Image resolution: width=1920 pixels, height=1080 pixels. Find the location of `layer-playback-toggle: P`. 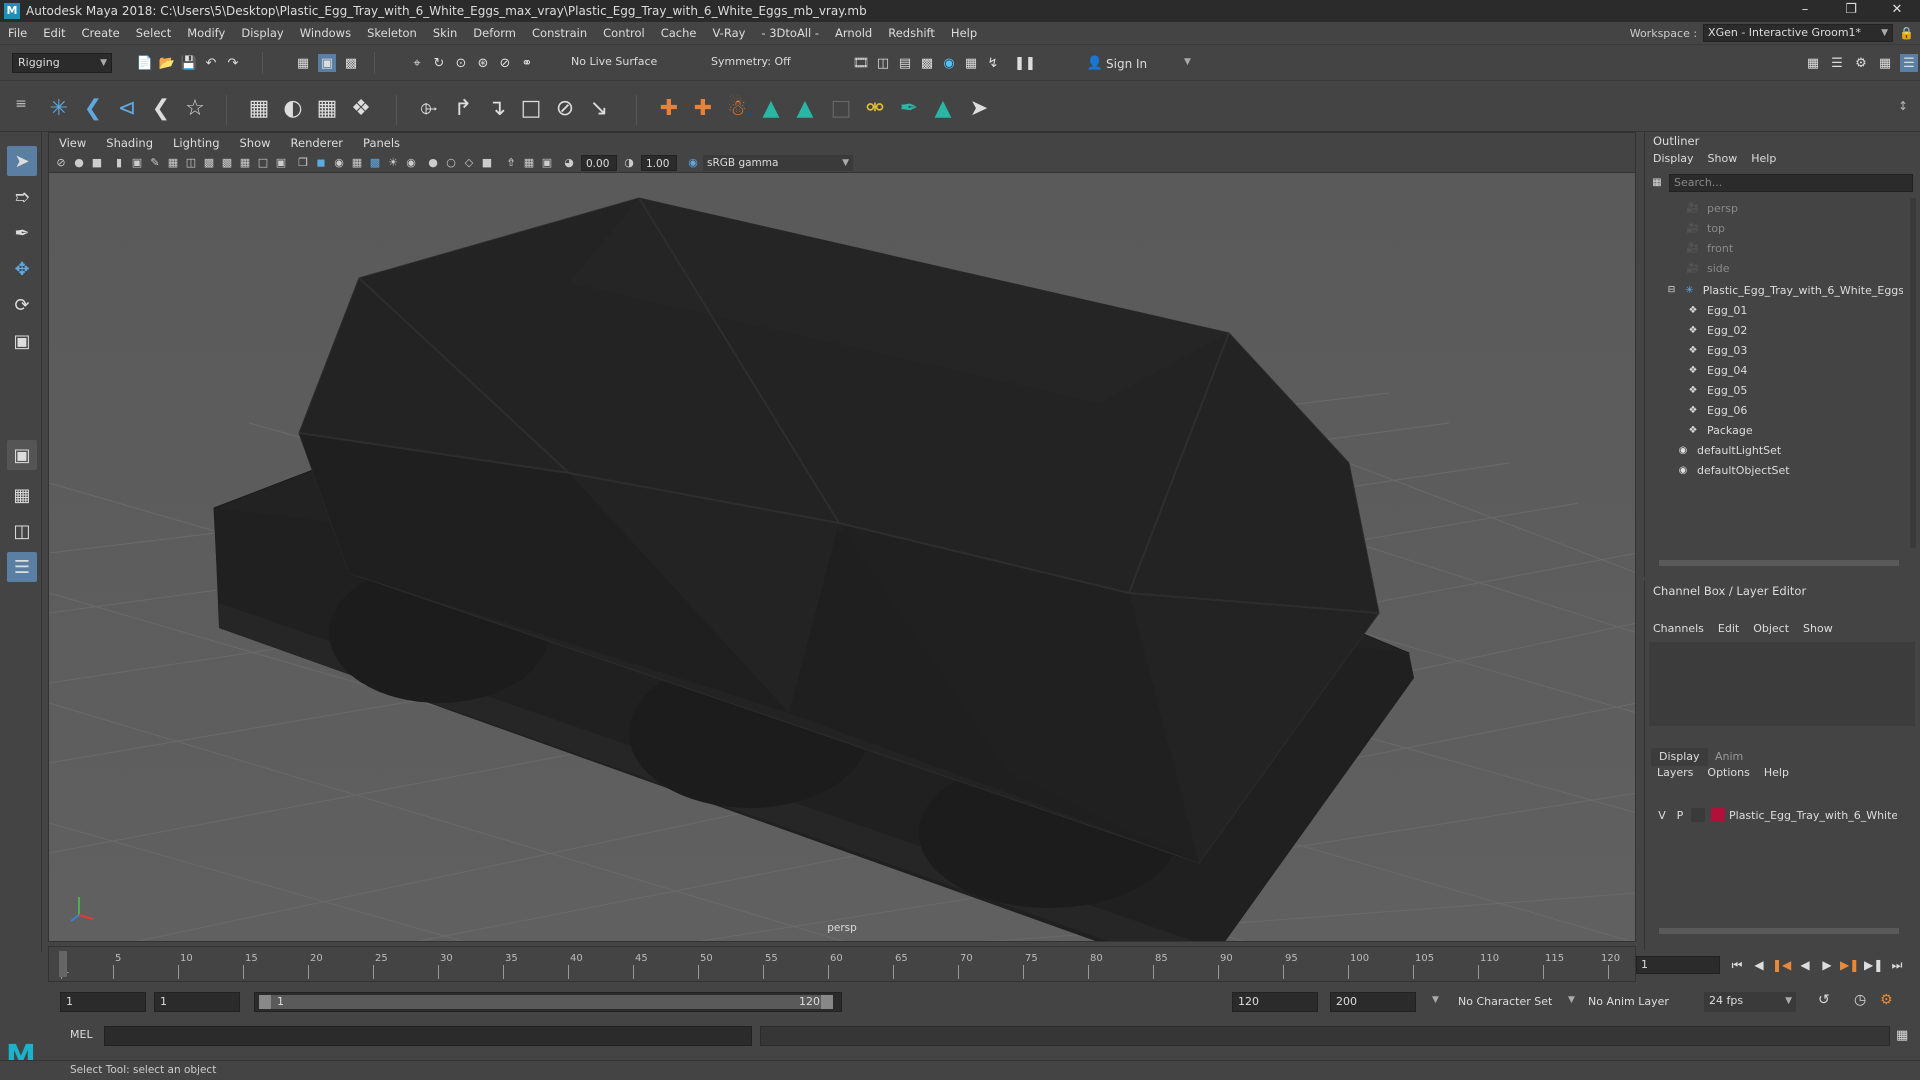

layer-playback-toggle: P is located at coordinates (1680, 815).